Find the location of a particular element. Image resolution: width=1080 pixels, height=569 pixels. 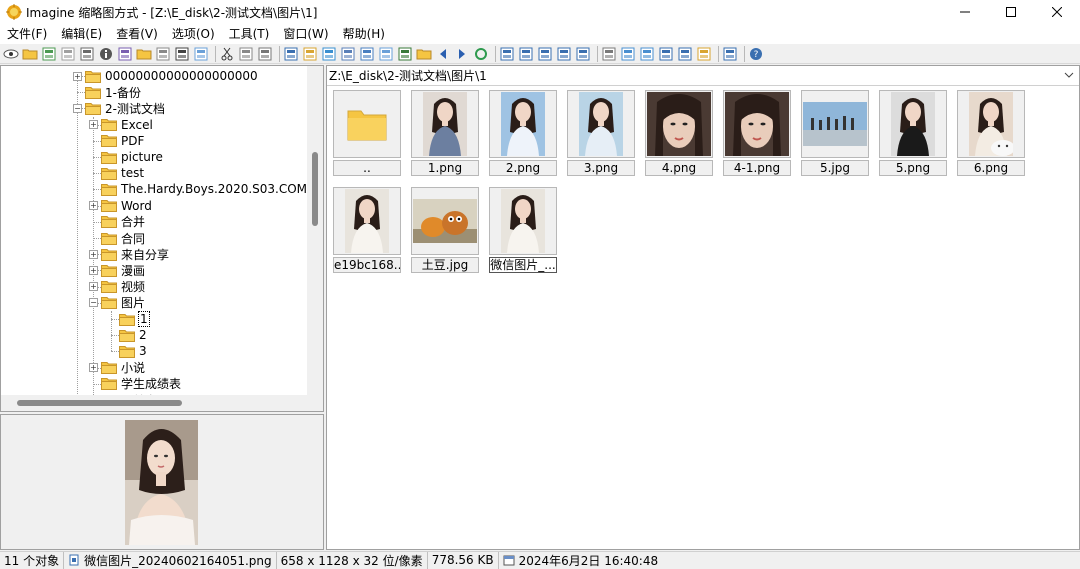

slideshow-button is located at coordinates (329, 54).